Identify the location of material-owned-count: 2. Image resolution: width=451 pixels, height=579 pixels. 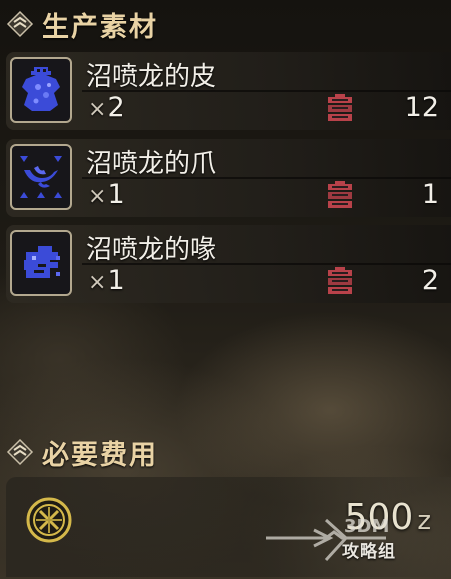
(430, 280).